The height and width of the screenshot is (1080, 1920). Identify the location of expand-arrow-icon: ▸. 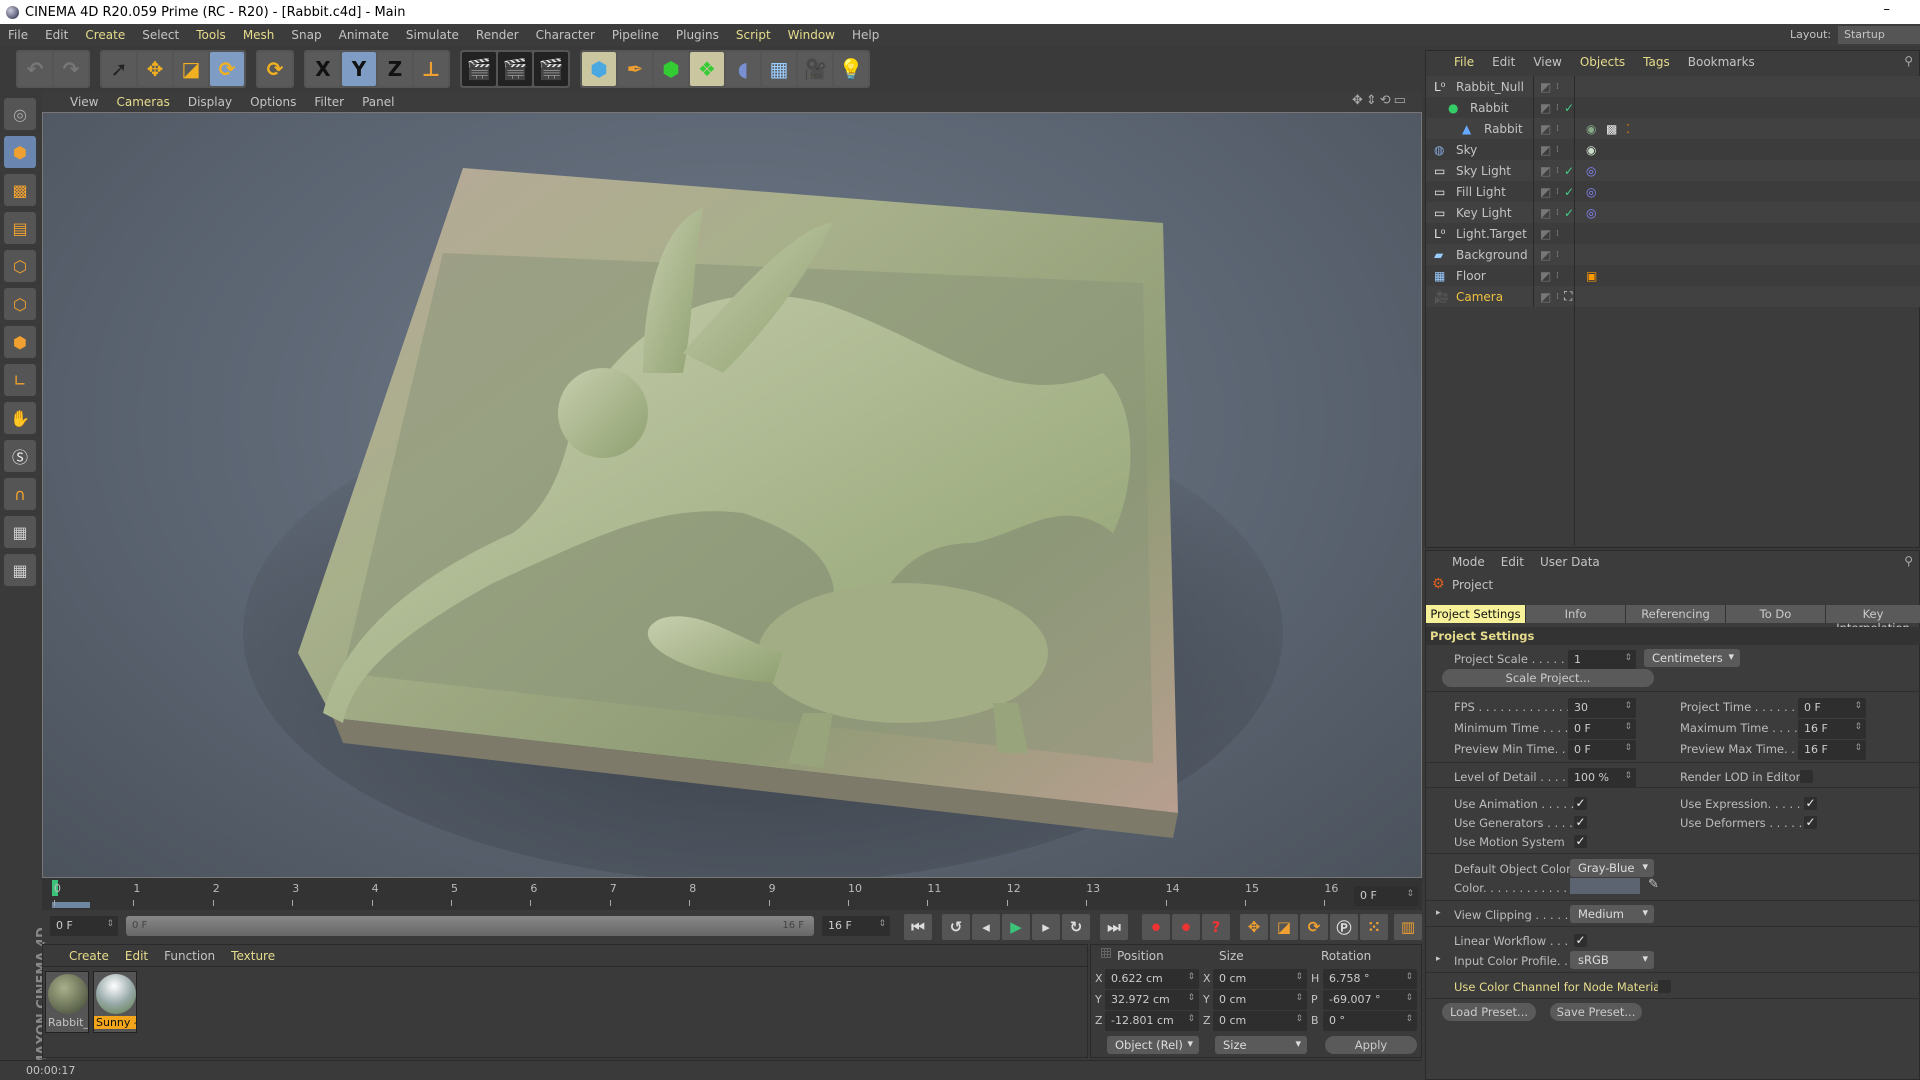
(1438, 913).